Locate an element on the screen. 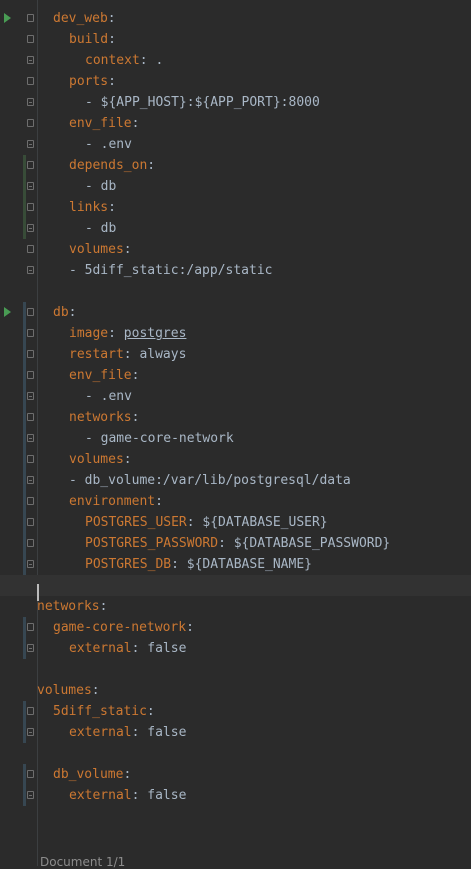 Image resolution: width=471 pixels, height=869 pixels. code-line: ports: is located at coordinates (235, 81).